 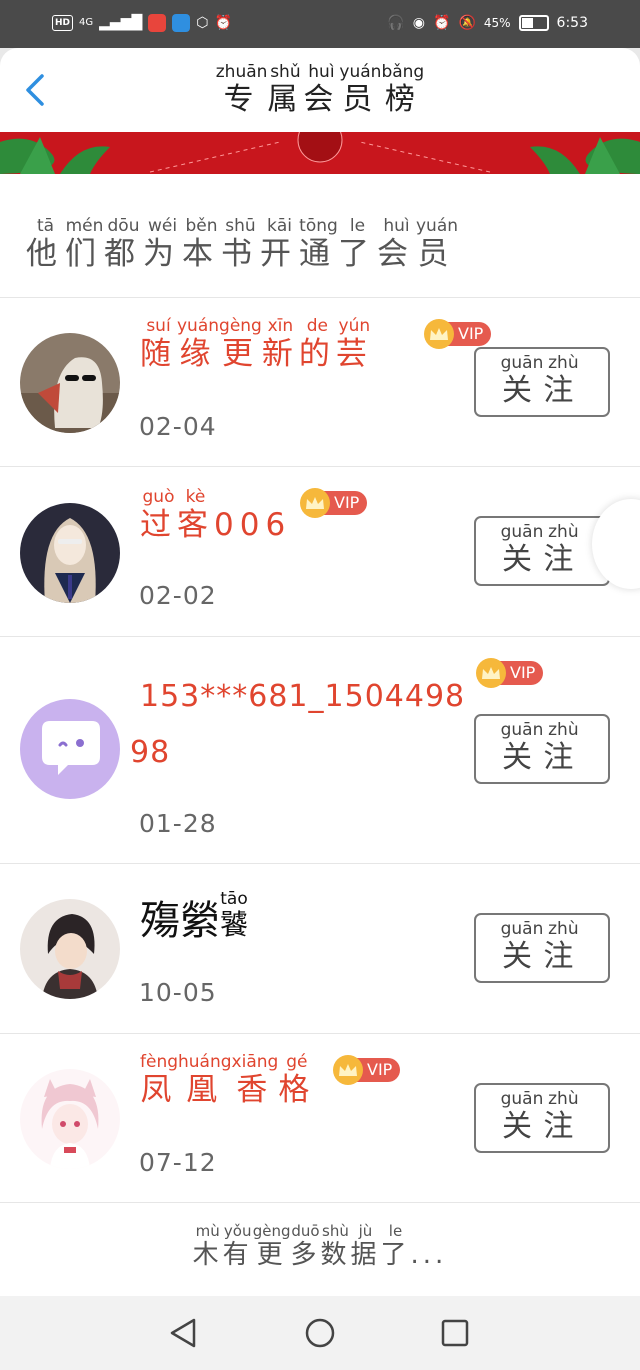 I want to click on ruby-char: 凰huáng, so click(x=205, y=1080).